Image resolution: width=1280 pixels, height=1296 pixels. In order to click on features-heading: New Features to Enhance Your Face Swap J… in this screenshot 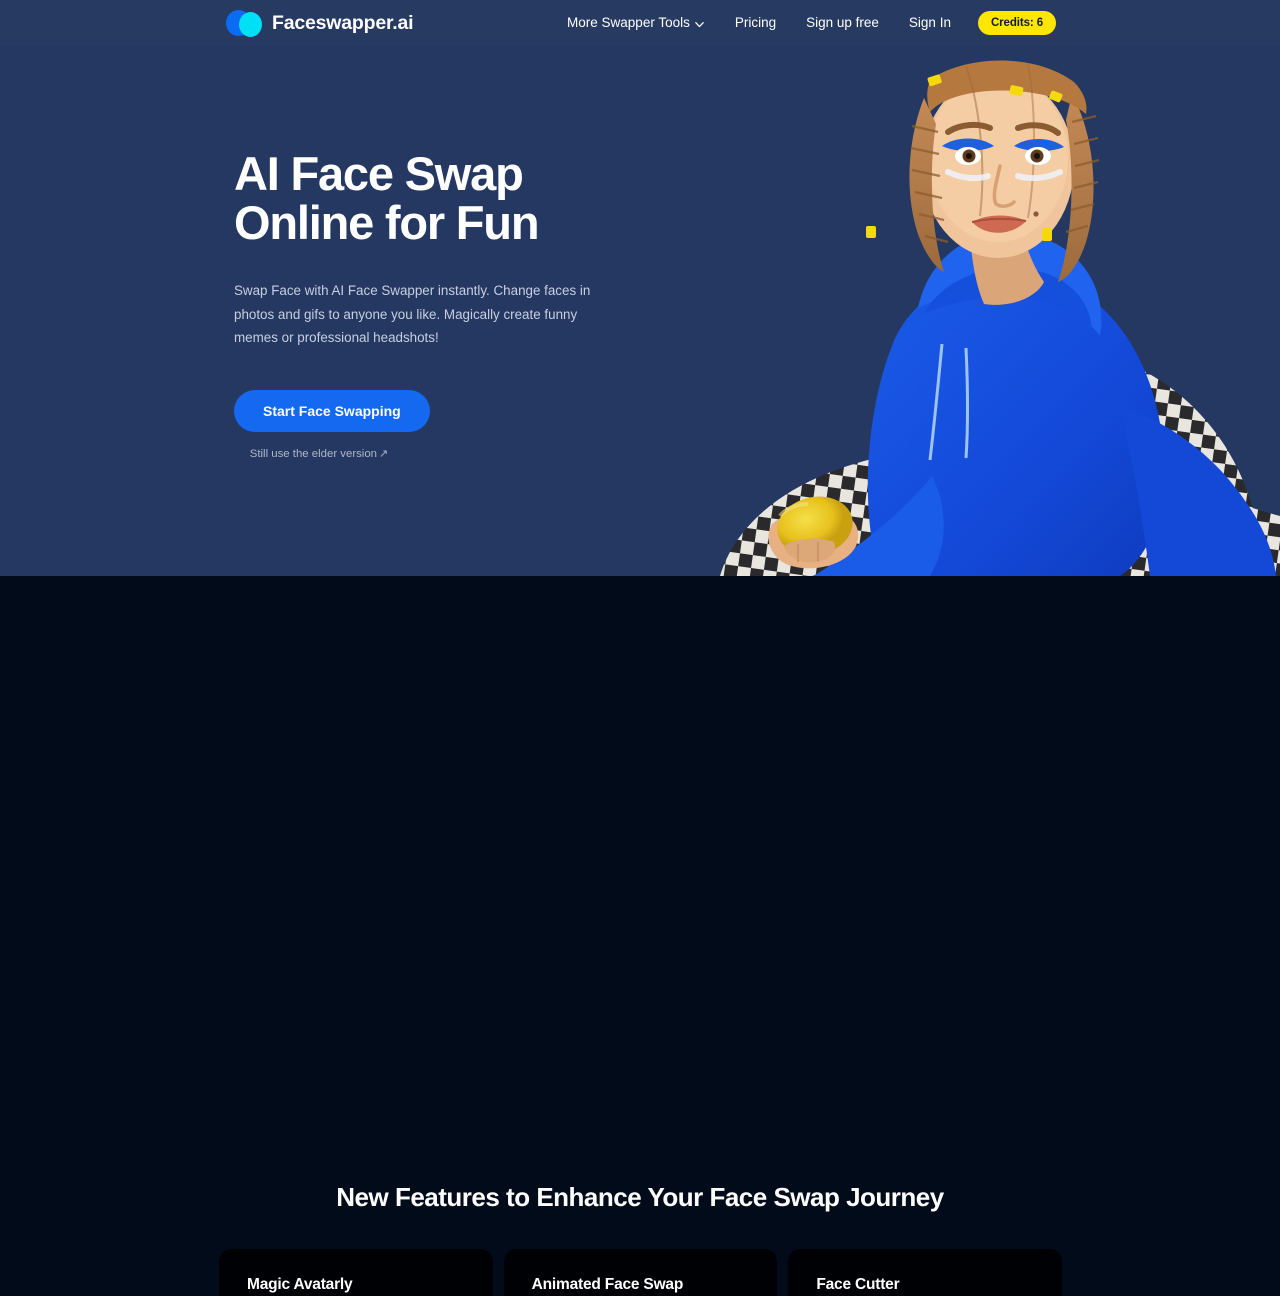, I will do `click(640, 1197)`.